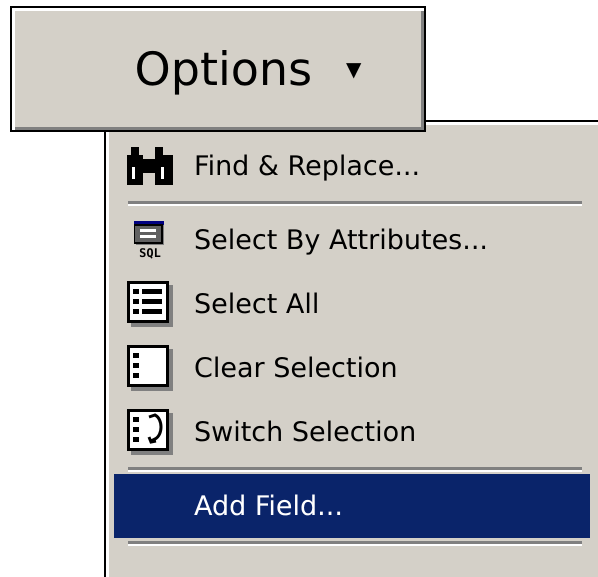 This screenshot has height=577, width=598. I want to click on menu-item: Clear Selection, so click(352, 368).